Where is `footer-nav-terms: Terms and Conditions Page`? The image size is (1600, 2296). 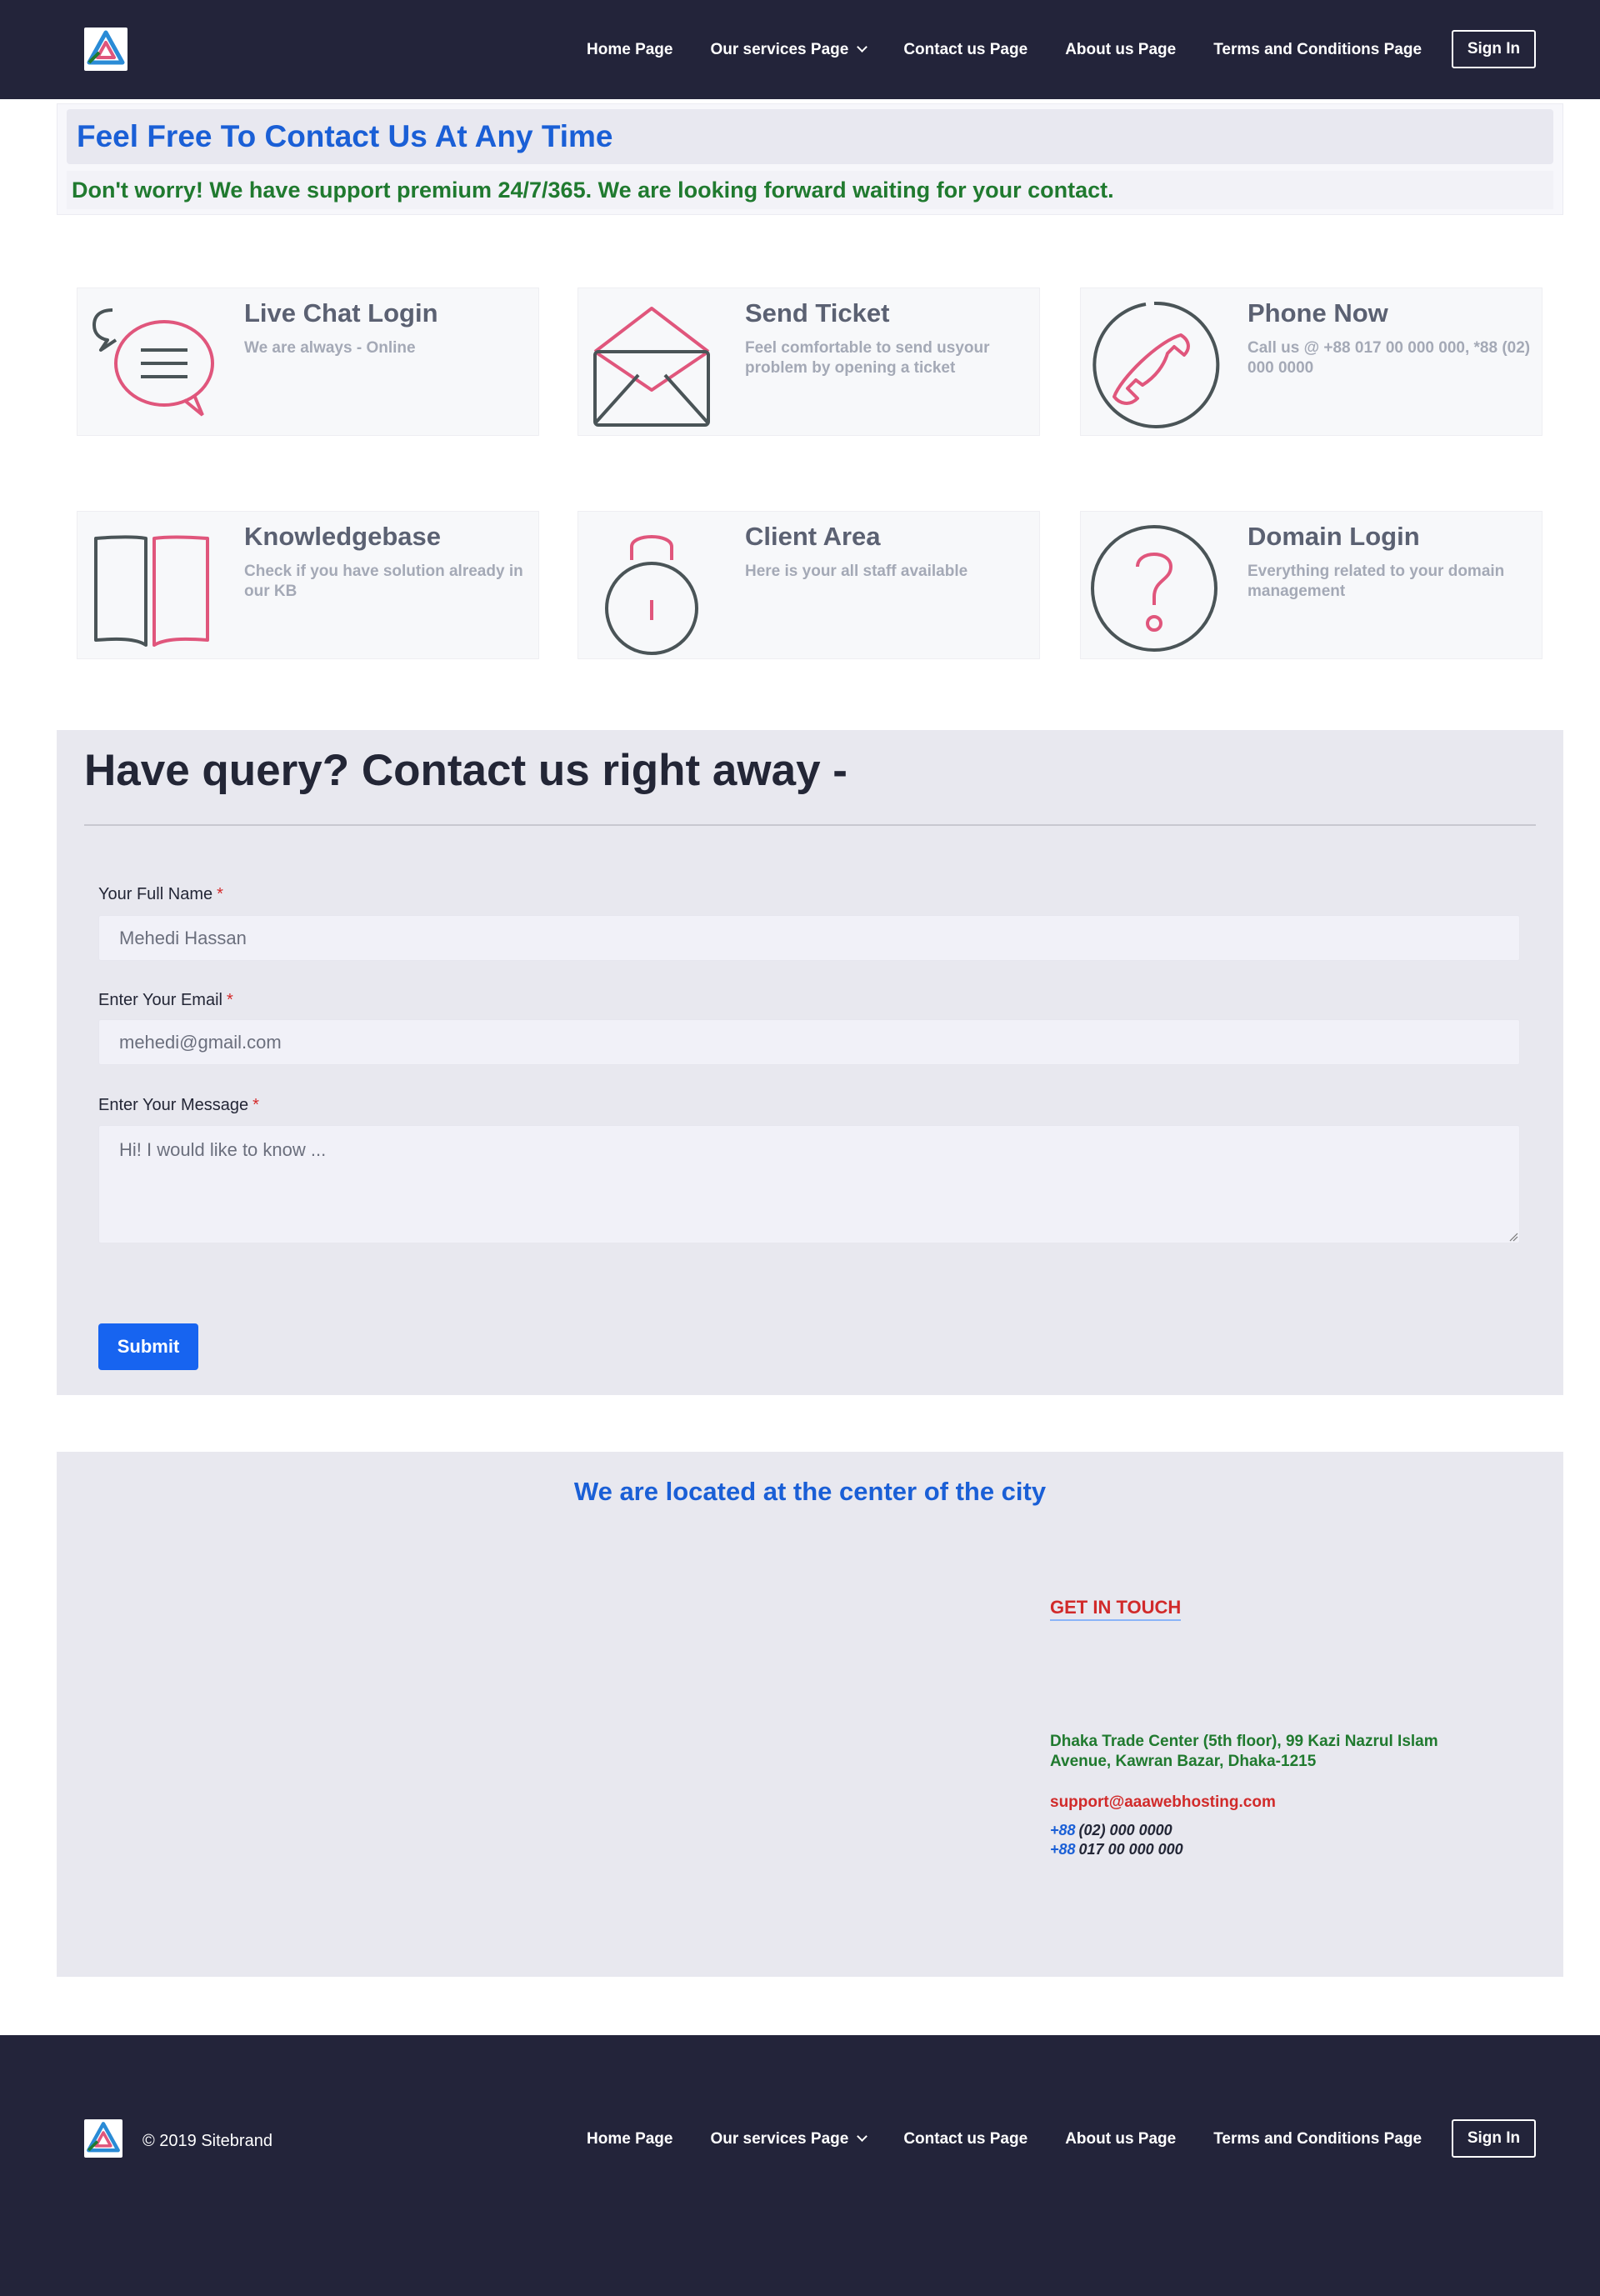
footer-nav-terms: Terms and Conditions Page is located at coordinates (1317, 2139).